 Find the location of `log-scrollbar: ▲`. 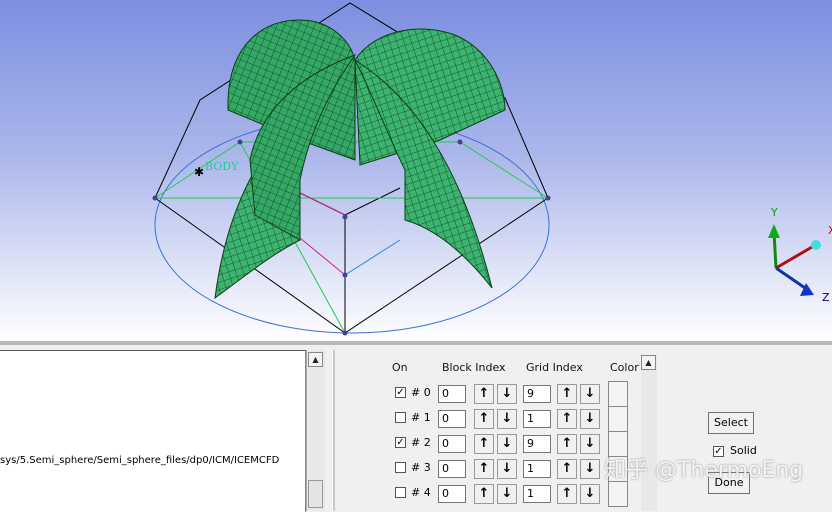

log-scrollbar: ▲ is located at coordinates (315, 430).